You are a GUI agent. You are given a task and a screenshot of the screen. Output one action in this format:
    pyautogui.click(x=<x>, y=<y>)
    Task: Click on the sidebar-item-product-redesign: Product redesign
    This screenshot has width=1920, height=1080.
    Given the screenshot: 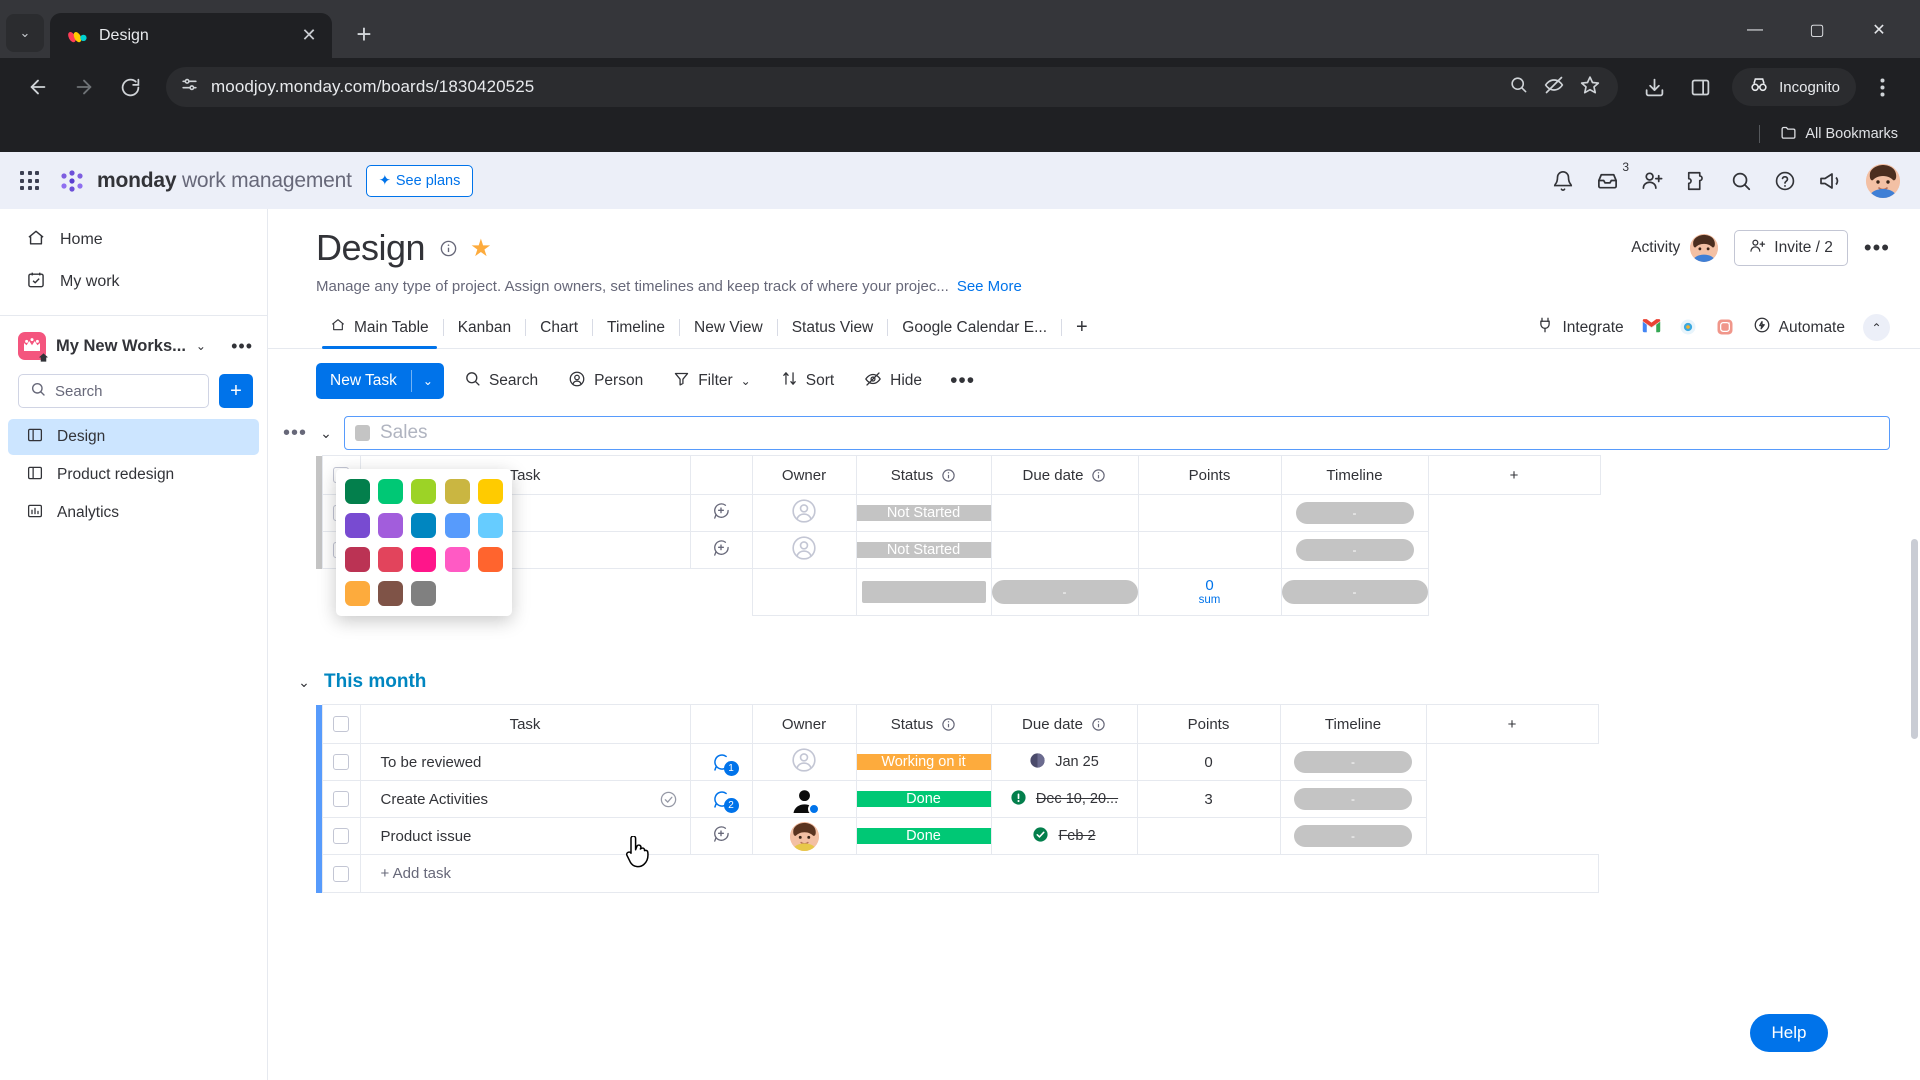 What is the action you would take?
    pyautogui.click(x=133, y=475)
    